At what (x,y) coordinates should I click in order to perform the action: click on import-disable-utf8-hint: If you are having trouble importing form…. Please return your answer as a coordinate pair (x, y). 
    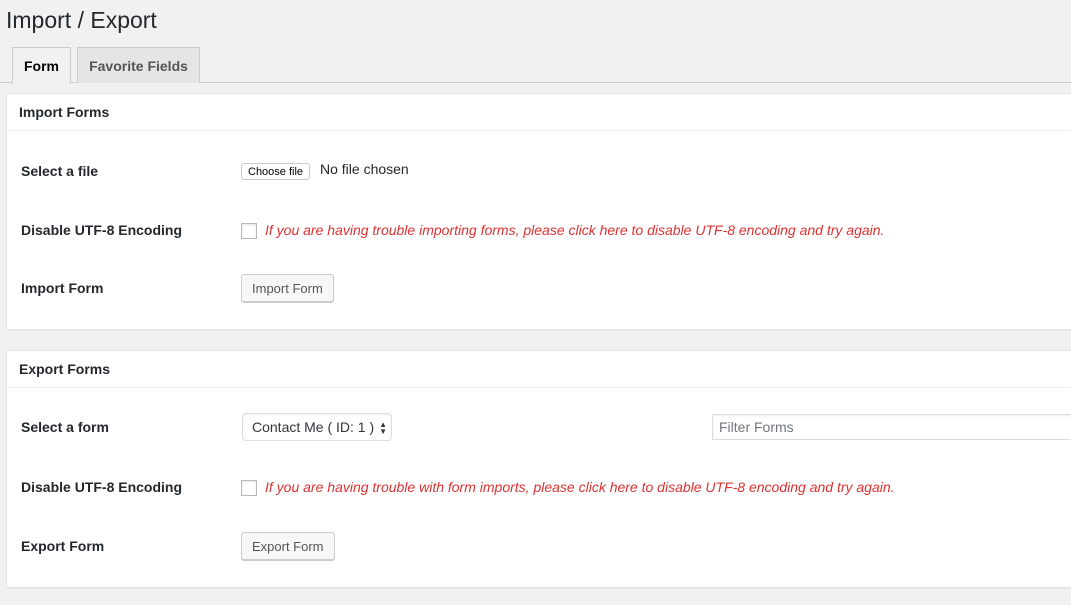
    Looking at the image, I should click on (575, 230).